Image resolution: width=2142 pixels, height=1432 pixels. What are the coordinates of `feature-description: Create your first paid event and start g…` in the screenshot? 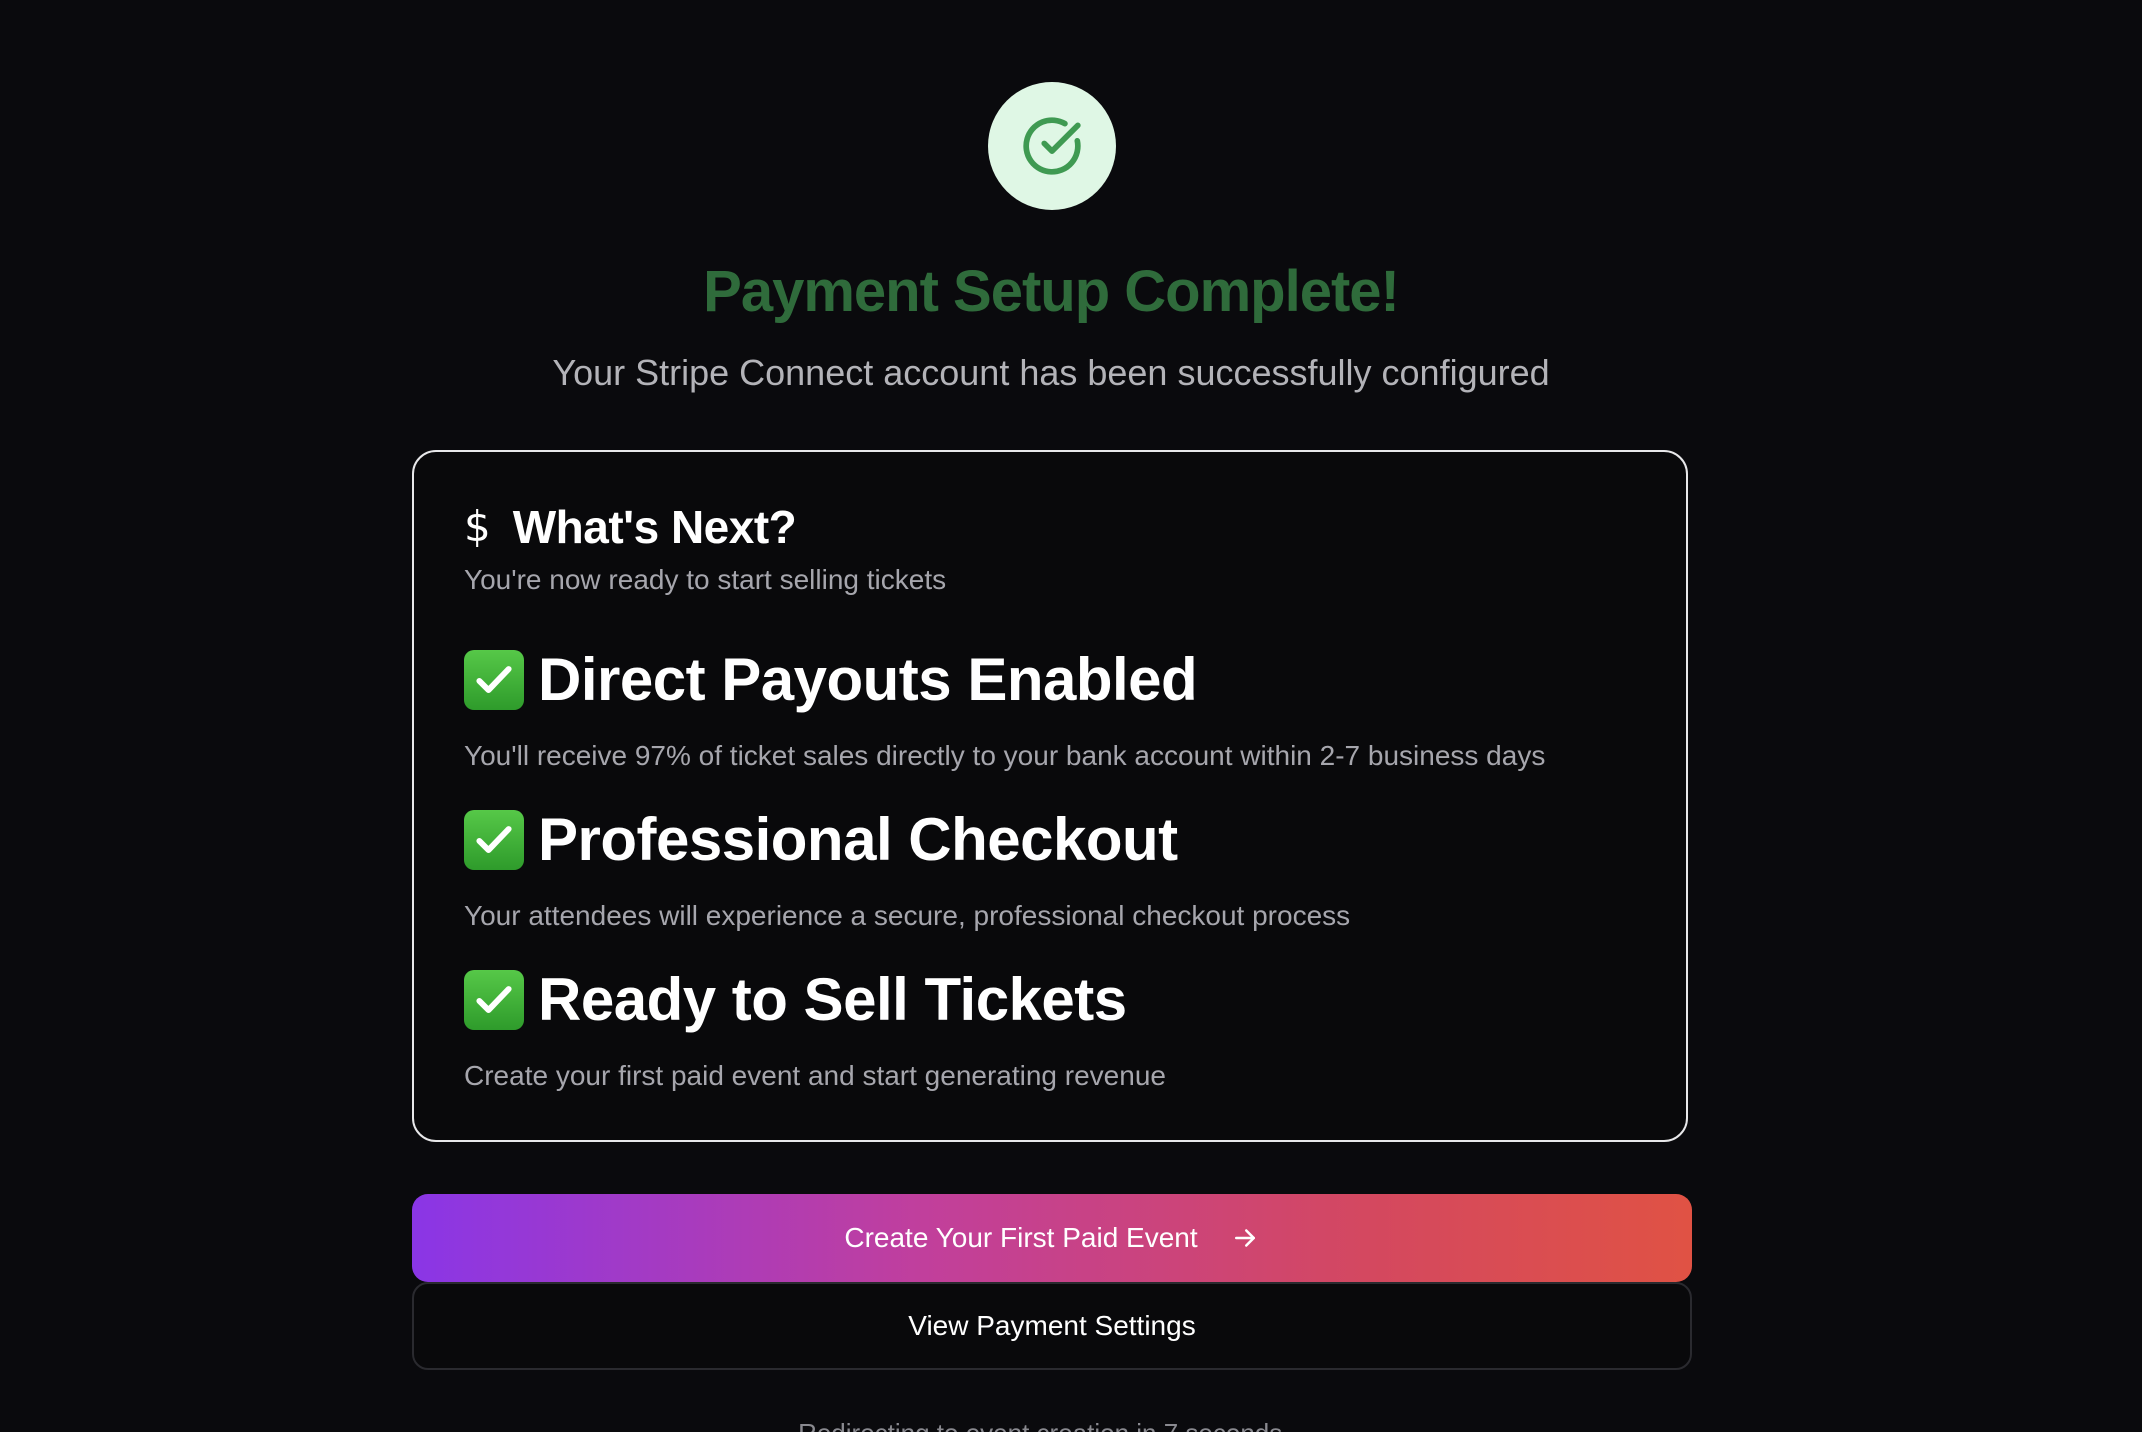 It's located at (815, 1075).